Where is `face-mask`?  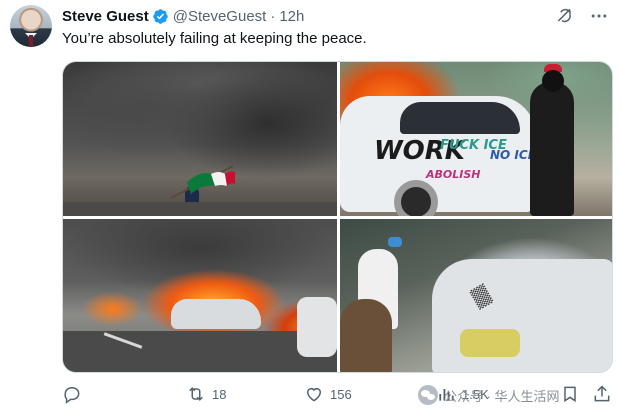 face-mask is located at coordinates (395, 242).